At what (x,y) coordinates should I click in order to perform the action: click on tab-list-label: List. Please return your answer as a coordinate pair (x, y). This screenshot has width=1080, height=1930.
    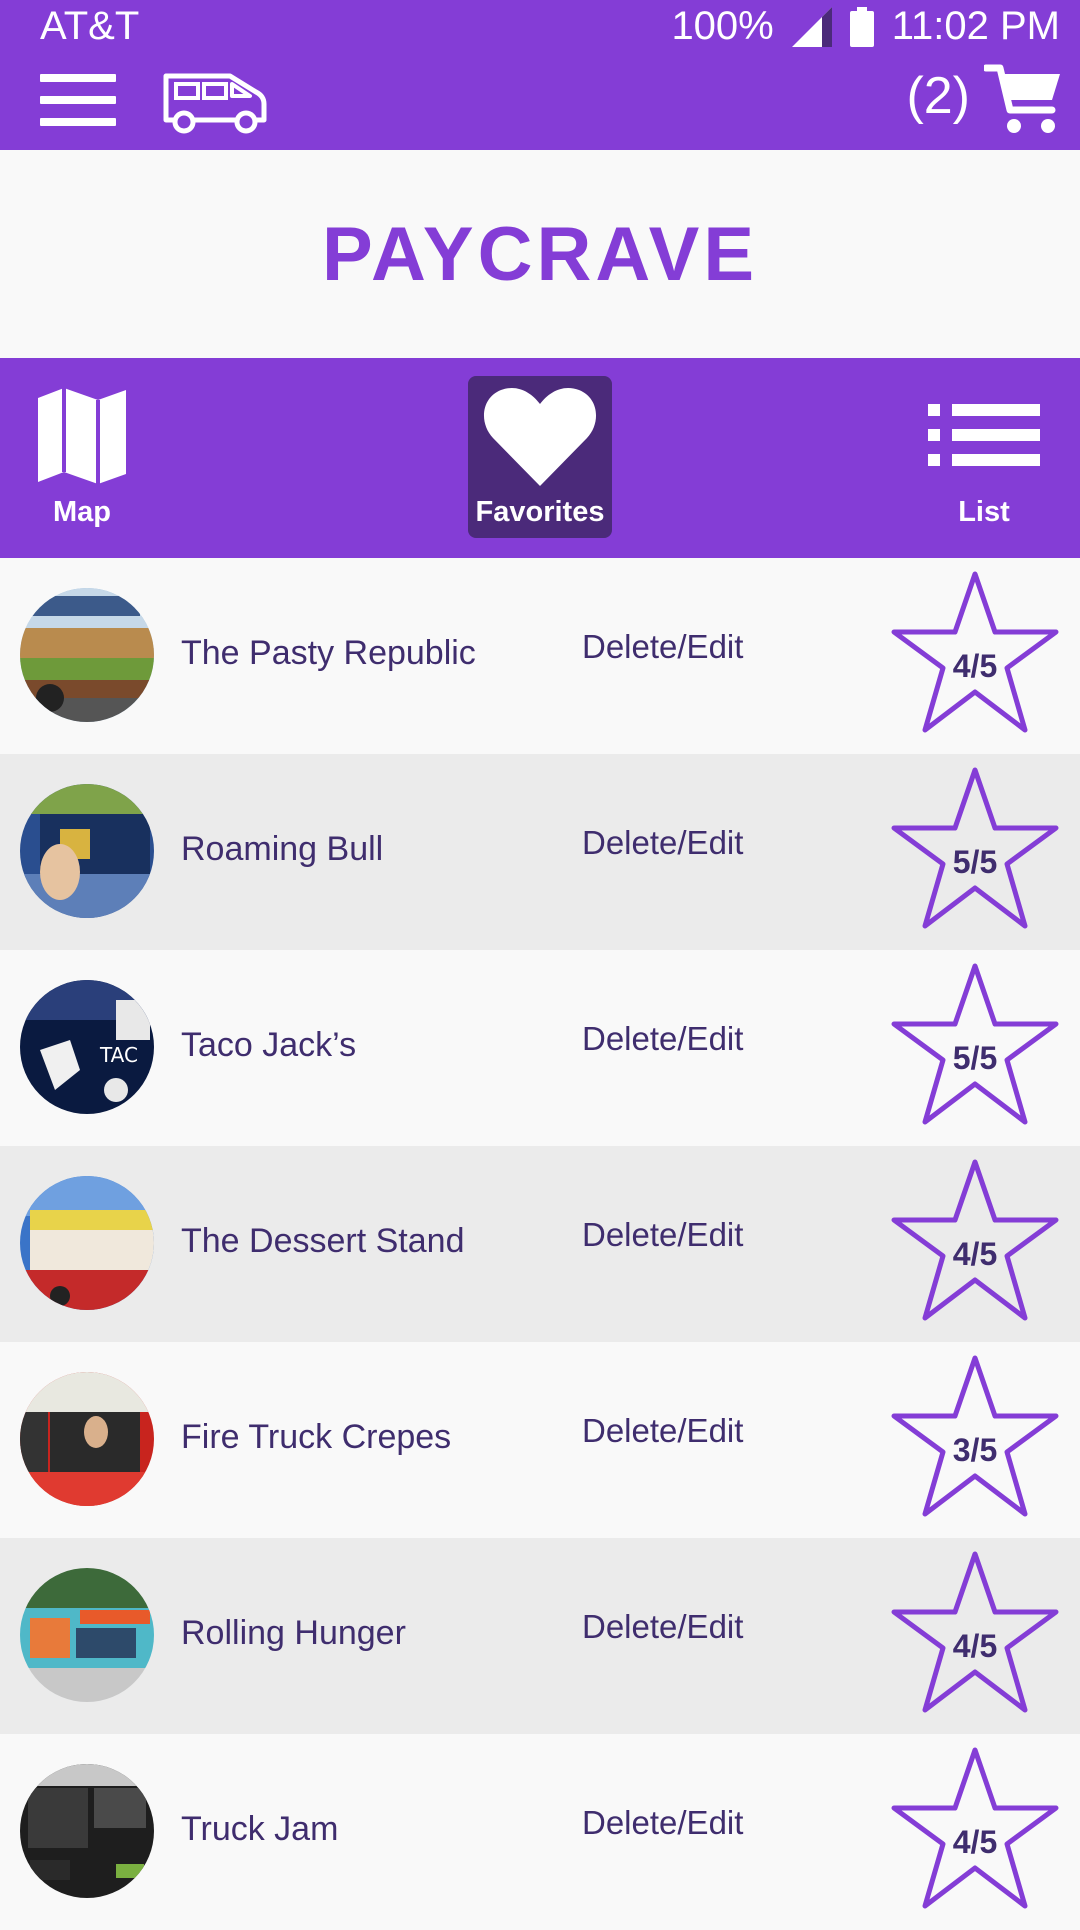
    Looking at the image, I should click on (984, 512).